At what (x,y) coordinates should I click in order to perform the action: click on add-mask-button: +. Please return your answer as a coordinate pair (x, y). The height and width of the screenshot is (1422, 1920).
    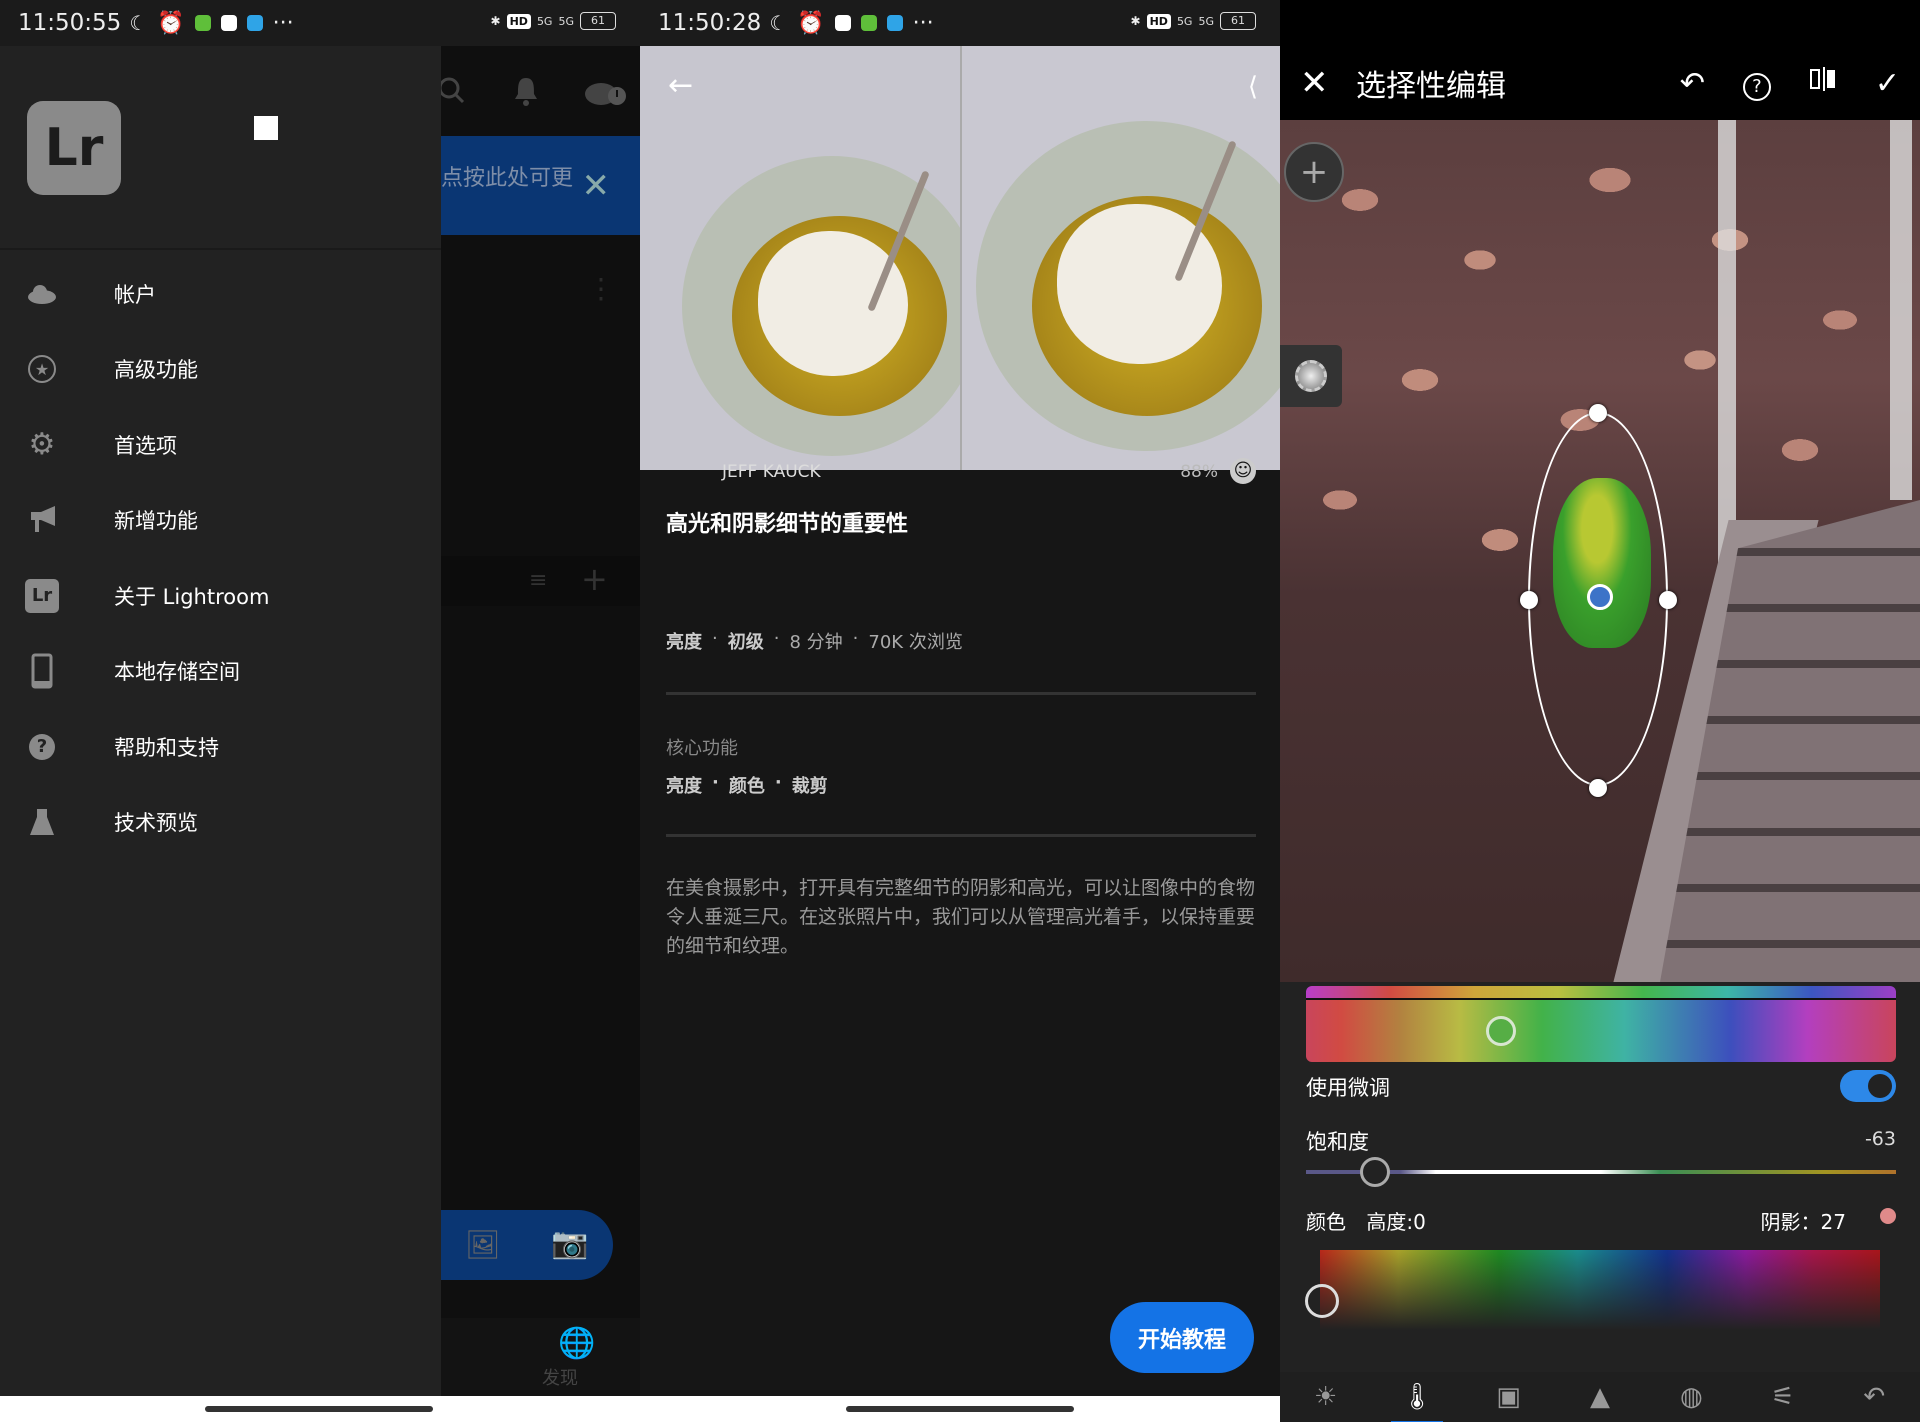
    Looking at the image, I should click on (1314, 172).